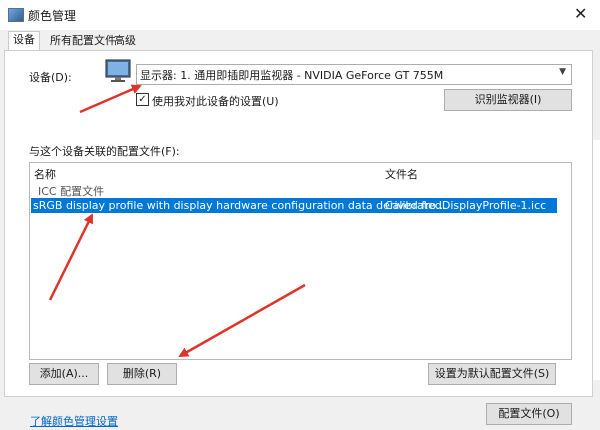 This screenshot has width=600, height=430. What do you see at coordinates (492, 374) in the screenshot?
I see `set-default-button: 设置为默认配置文件(S)` at bounding box center [492, 374].